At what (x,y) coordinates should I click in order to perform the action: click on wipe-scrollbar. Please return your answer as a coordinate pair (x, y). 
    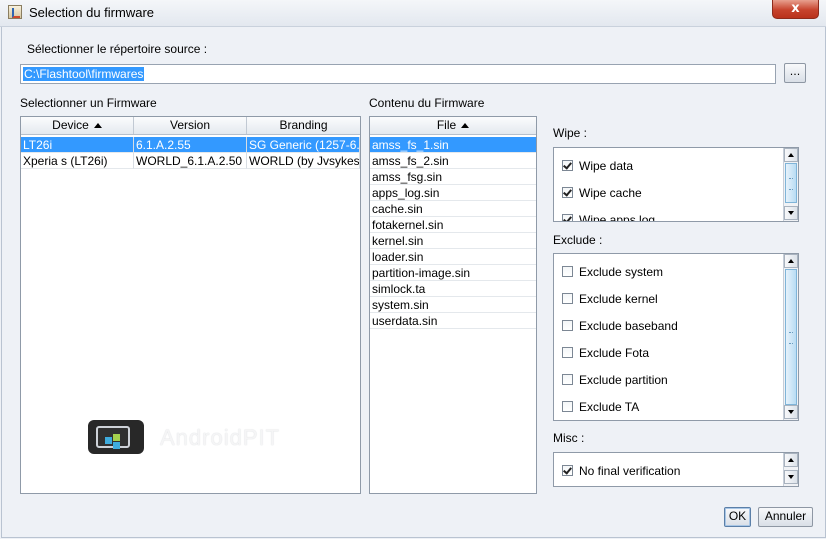
    Looking at the image, I should click on (790, 184).